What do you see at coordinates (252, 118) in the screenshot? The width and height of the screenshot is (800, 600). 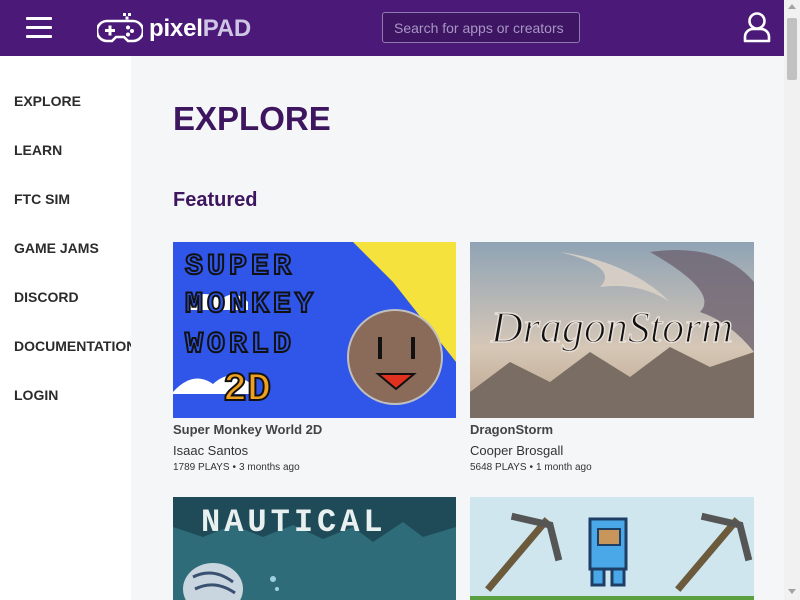 I see `page-title: EXPLORE` at bounding box center [252, 118].